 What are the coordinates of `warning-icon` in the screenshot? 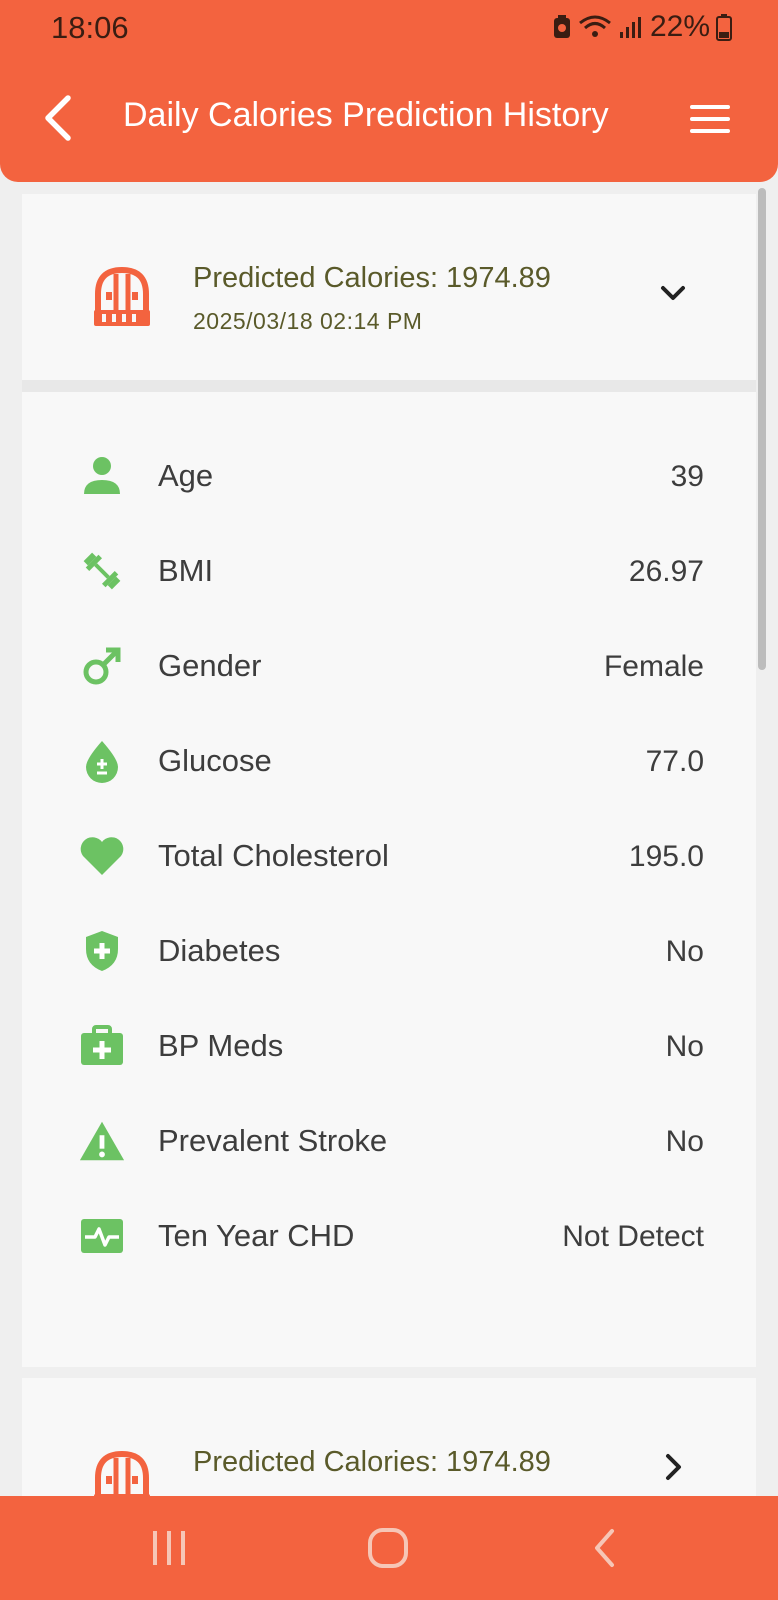 It's located at (102, 1141).